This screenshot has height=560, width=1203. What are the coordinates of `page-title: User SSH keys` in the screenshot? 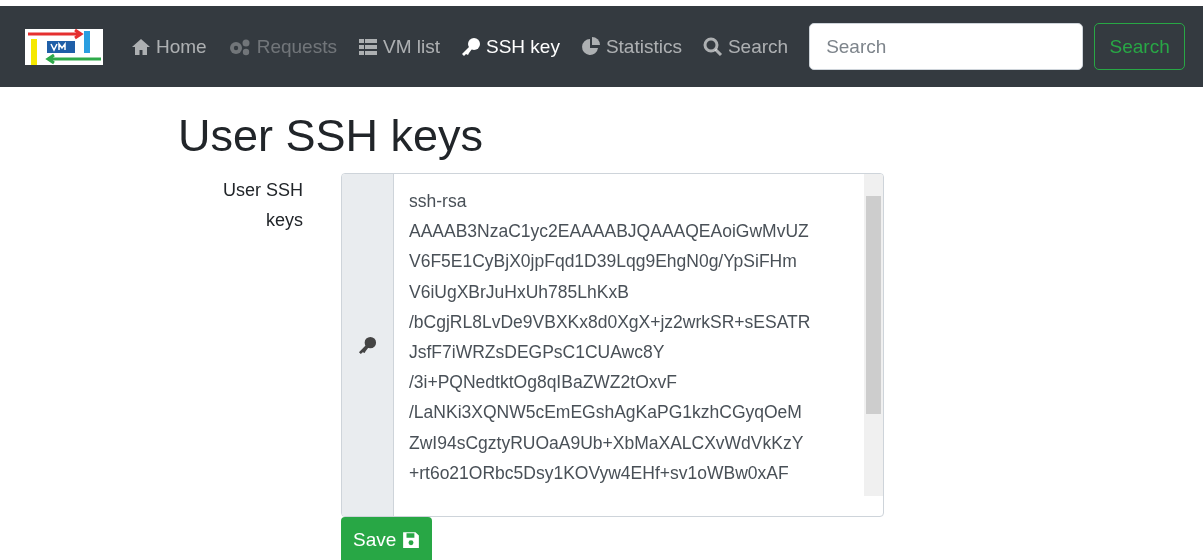 It's located at (331, 136).